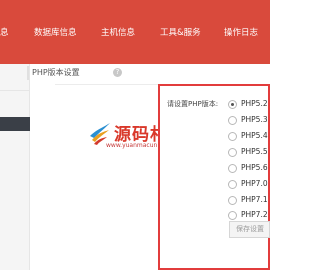  What do you see at coordinates (56, 72) in the screenshot?
I see `section-title: PHP版本设置` at bounding box center [56, 72].